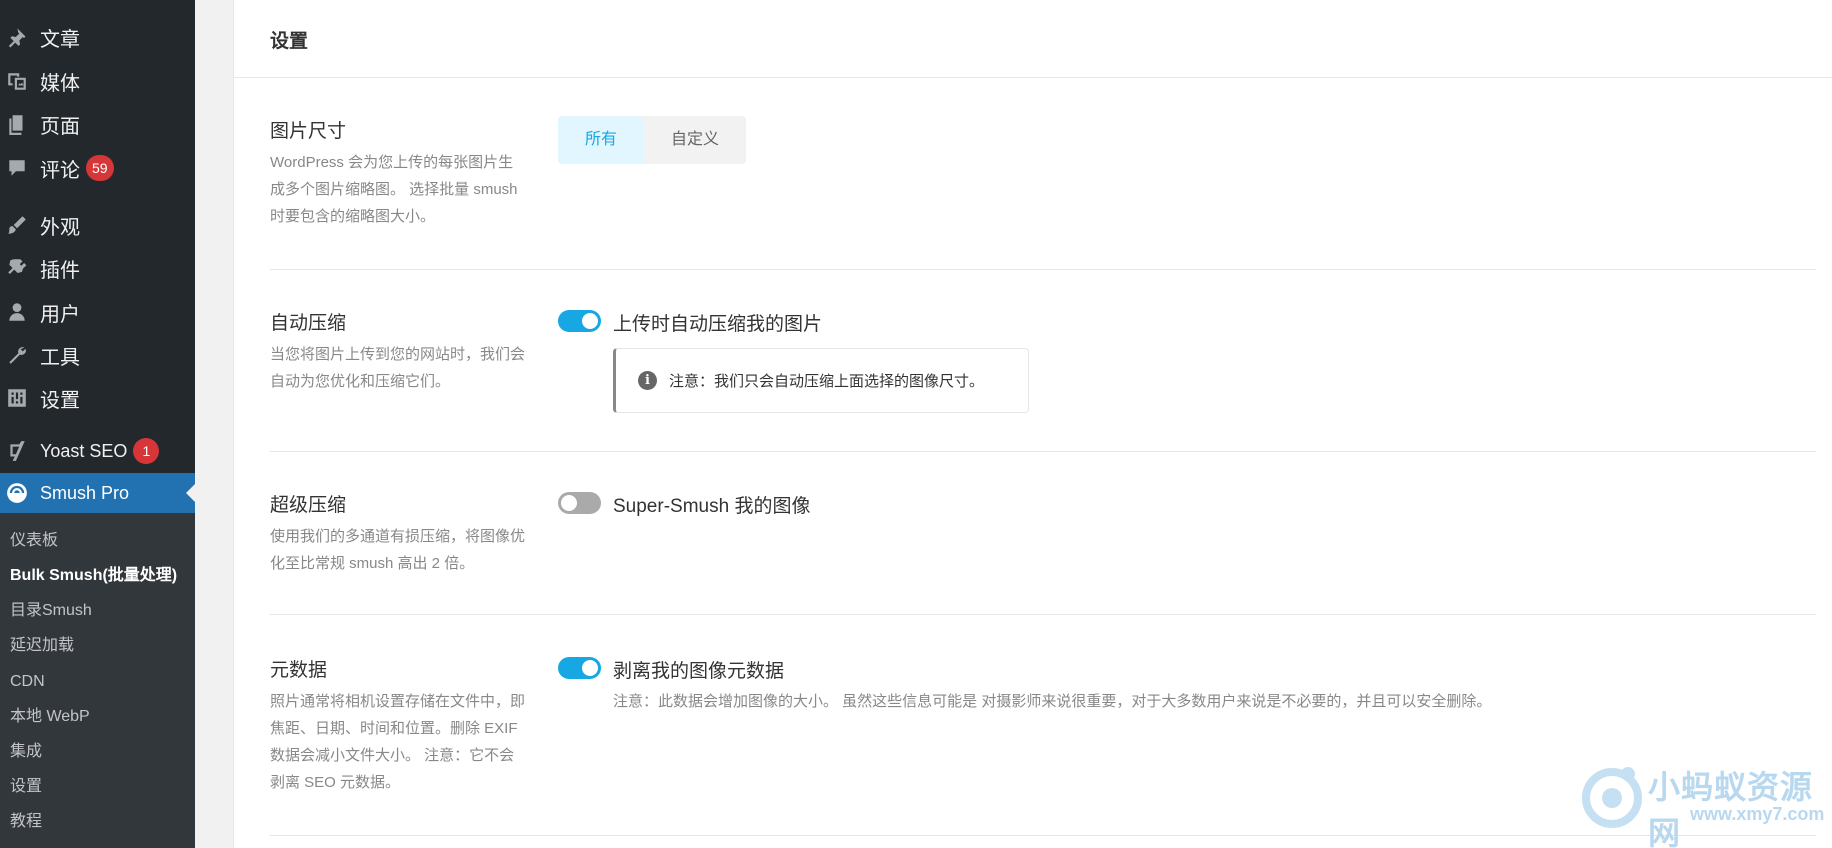  Describe the element at coordinates (17, 355) in the screenshot. I see `tools-icon` at that location.